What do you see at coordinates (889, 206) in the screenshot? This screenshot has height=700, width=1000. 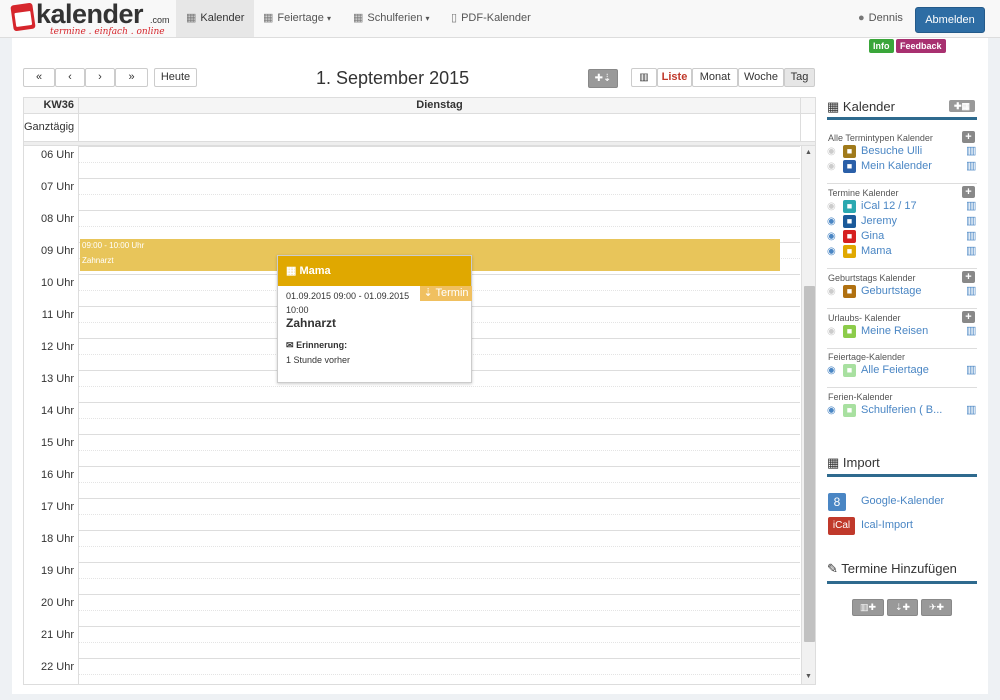 I see `calendar-item-label: iCal 12 / 17` at bounding box center [889, 206].